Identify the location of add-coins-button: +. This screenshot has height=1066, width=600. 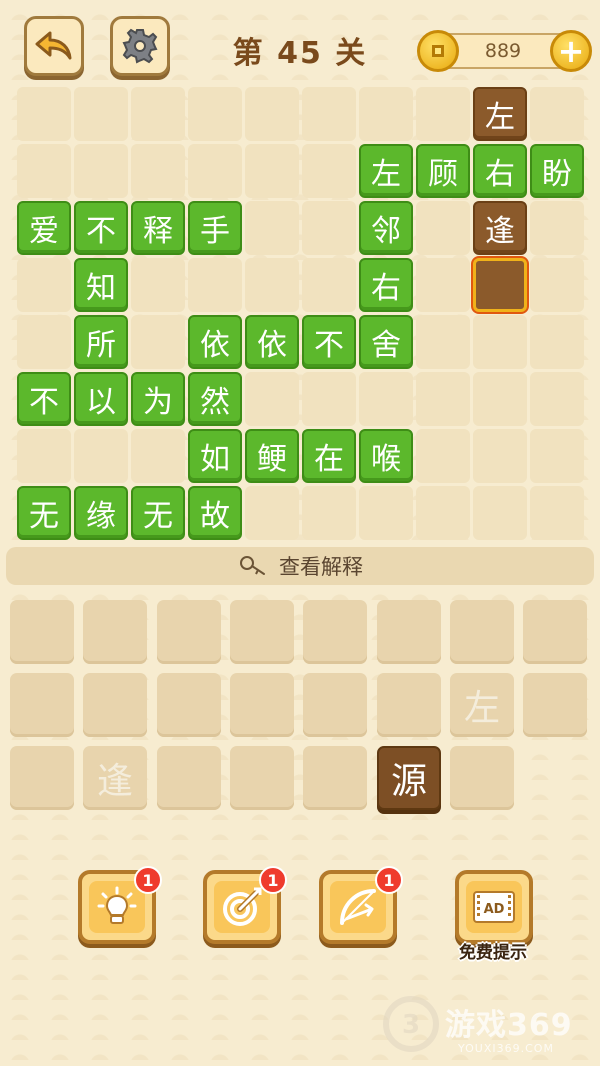
(571, 51).